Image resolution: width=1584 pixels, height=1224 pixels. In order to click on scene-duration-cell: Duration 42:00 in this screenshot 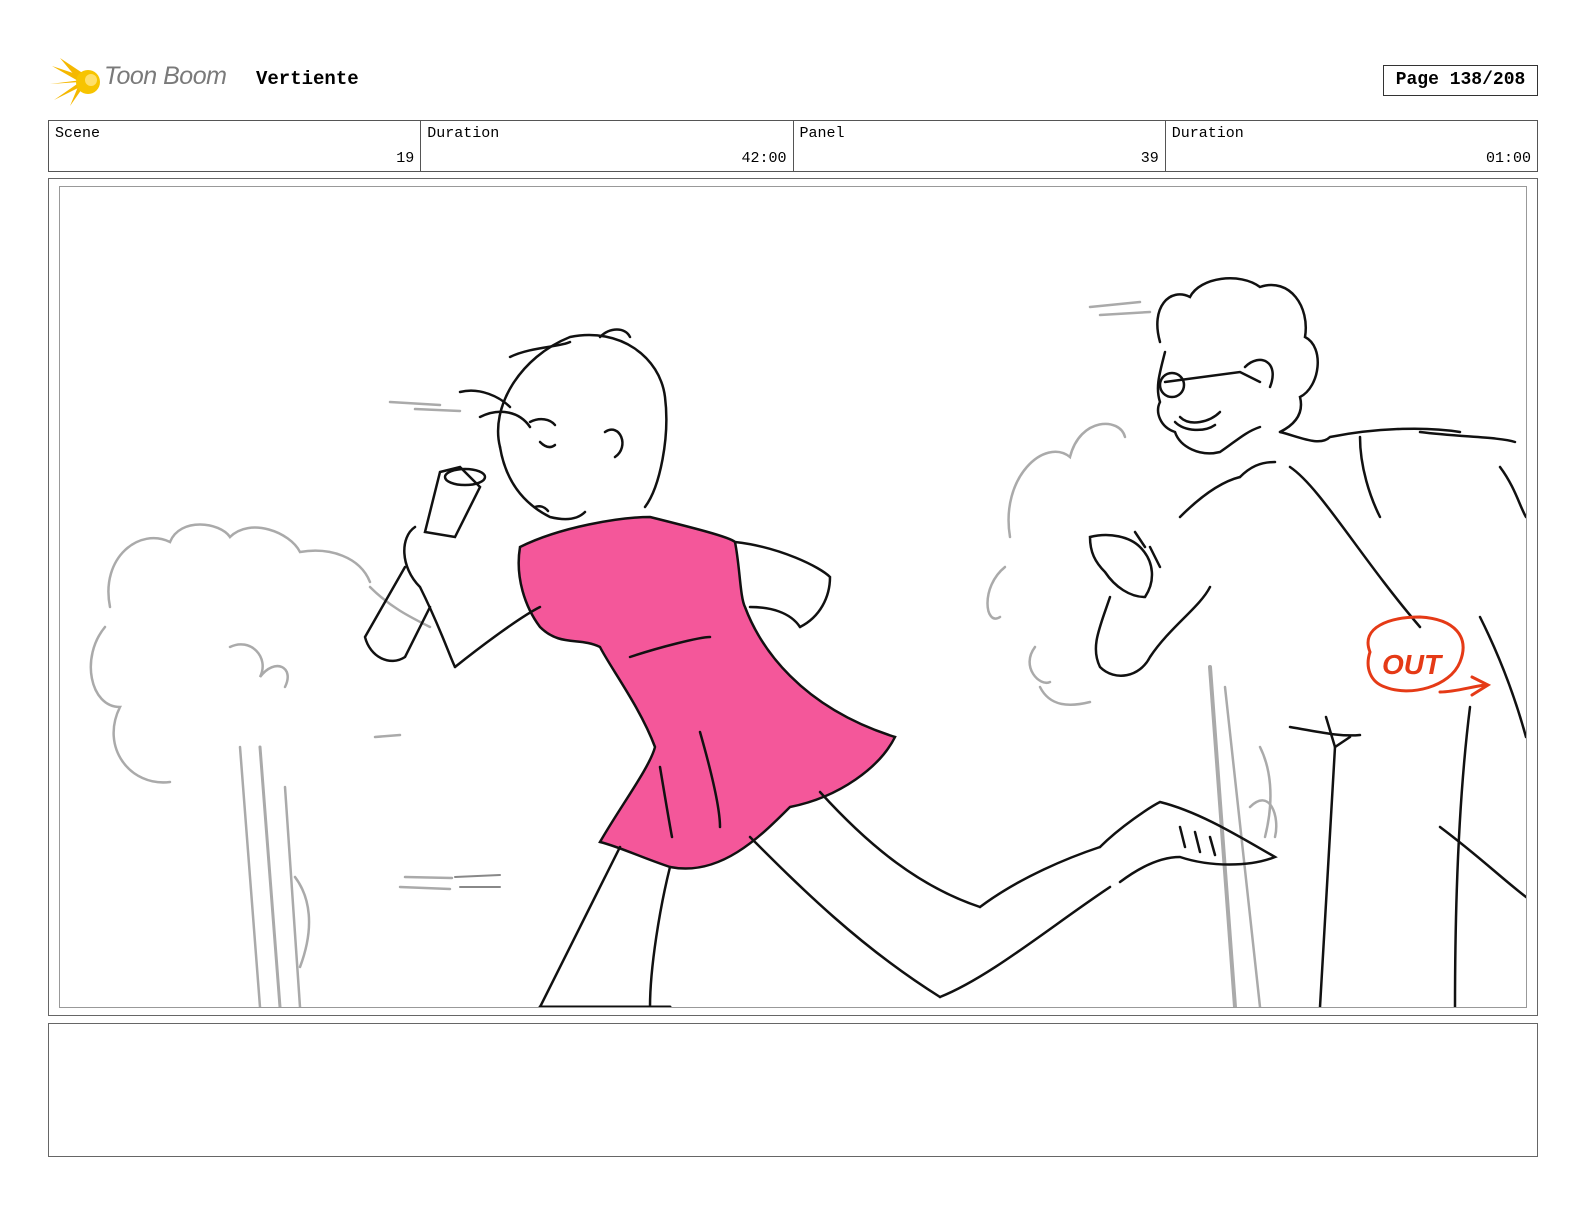, I will do `click(607, 146)`.